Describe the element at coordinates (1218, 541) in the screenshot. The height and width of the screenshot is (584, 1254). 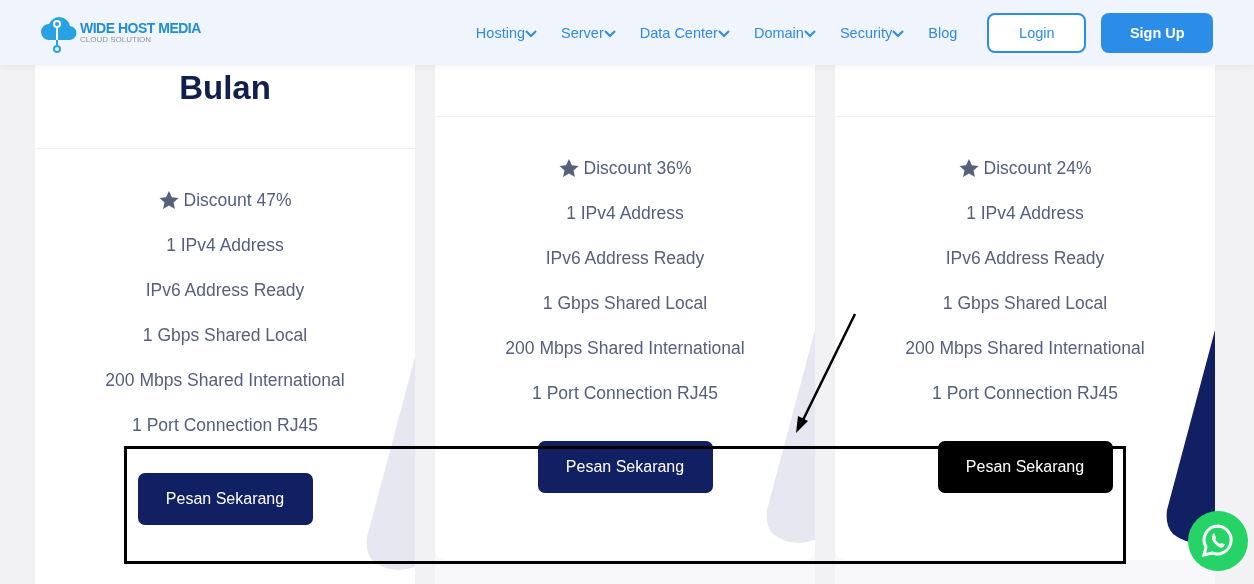
I see `whatsapp-button` at that location.